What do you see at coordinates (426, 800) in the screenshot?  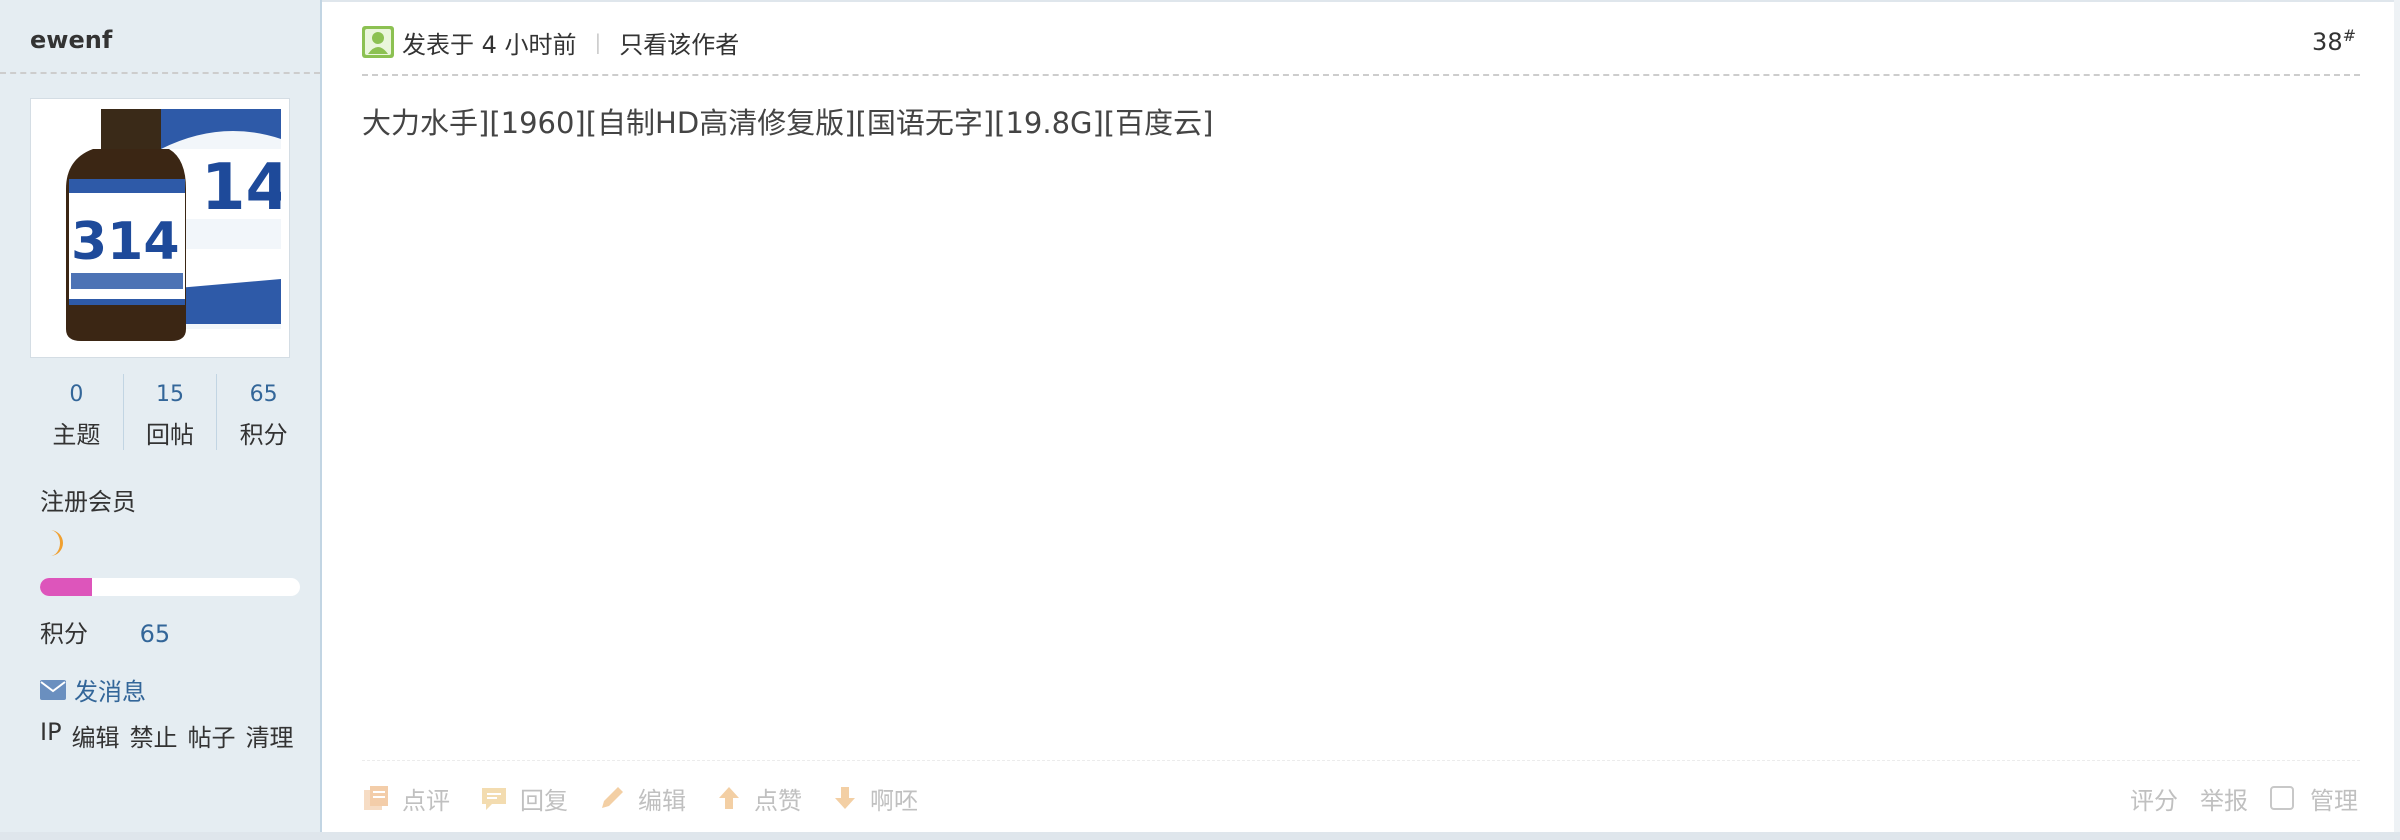 I see `comment-label: 点评` at bounding box center [426, 800].